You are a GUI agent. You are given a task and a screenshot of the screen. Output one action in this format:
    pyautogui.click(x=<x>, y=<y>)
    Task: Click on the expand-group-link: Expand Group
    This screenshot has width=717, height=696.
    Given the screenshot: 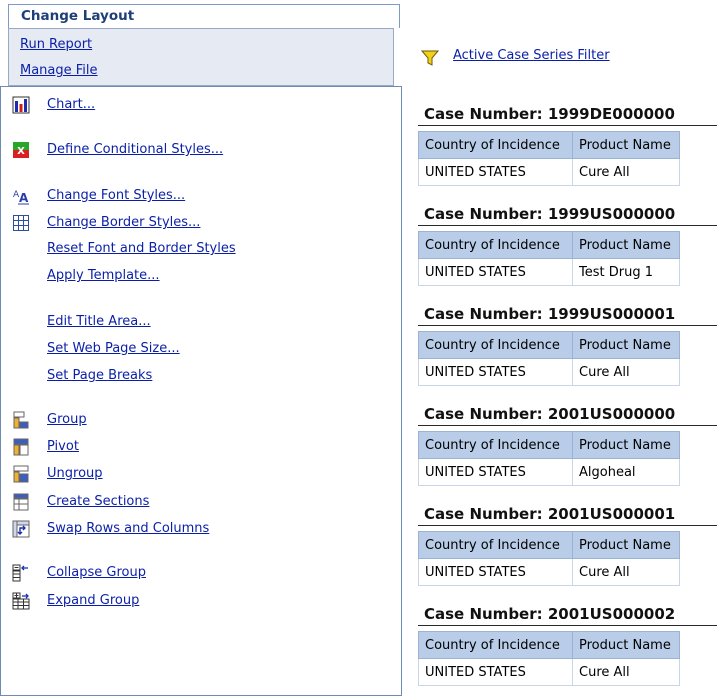 What is the action you would take?
    pyautogui.click(x=93, y=600)
    